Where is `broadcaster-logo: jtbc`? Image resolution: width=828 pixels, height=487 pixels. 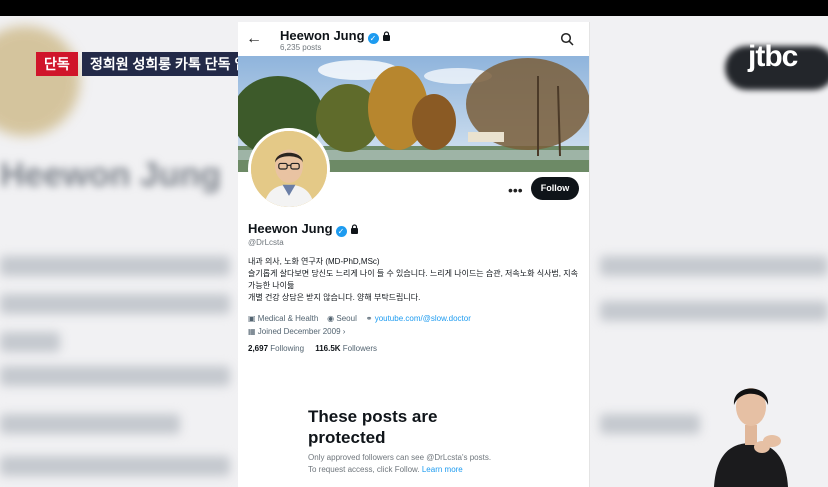
broadcaster-logo: jtbc is located at coordinates (773, 56).